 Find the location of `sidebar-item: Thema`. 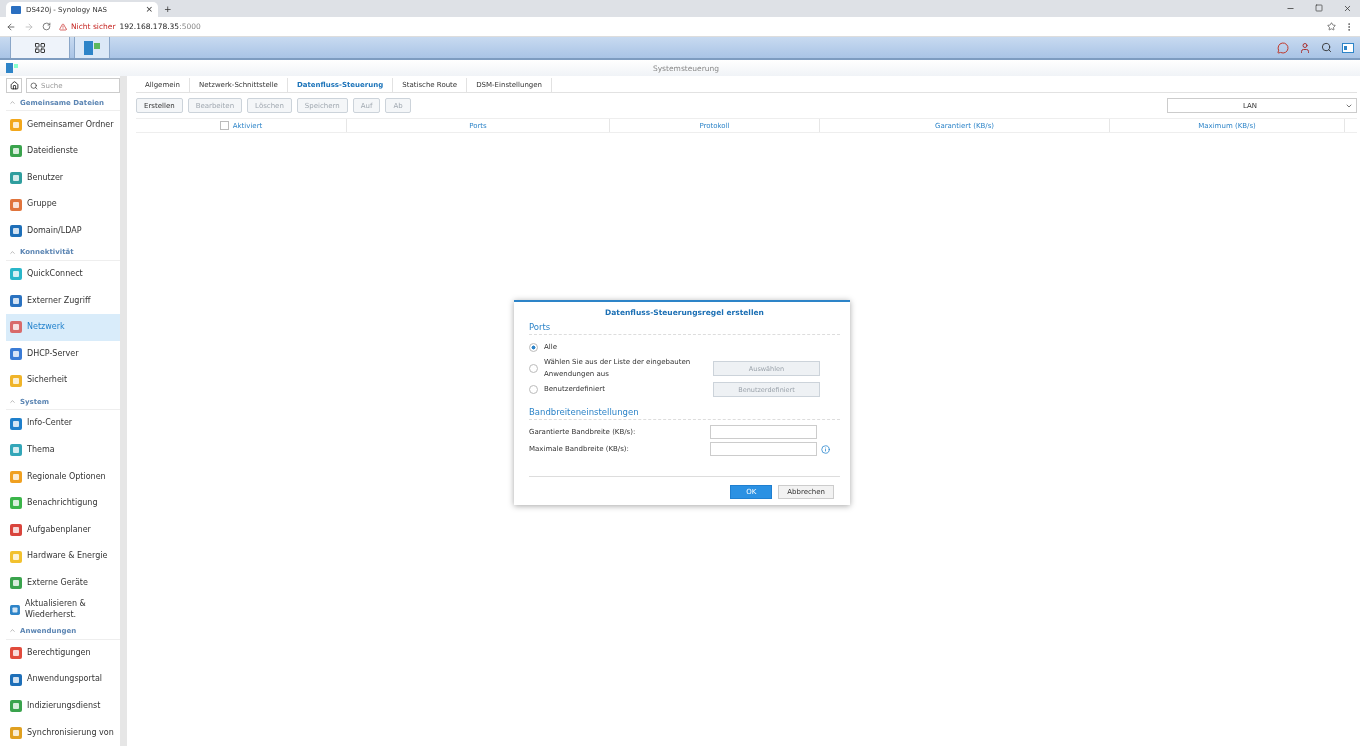

sidebar-item: Thema is located at coordinates (63, 450).